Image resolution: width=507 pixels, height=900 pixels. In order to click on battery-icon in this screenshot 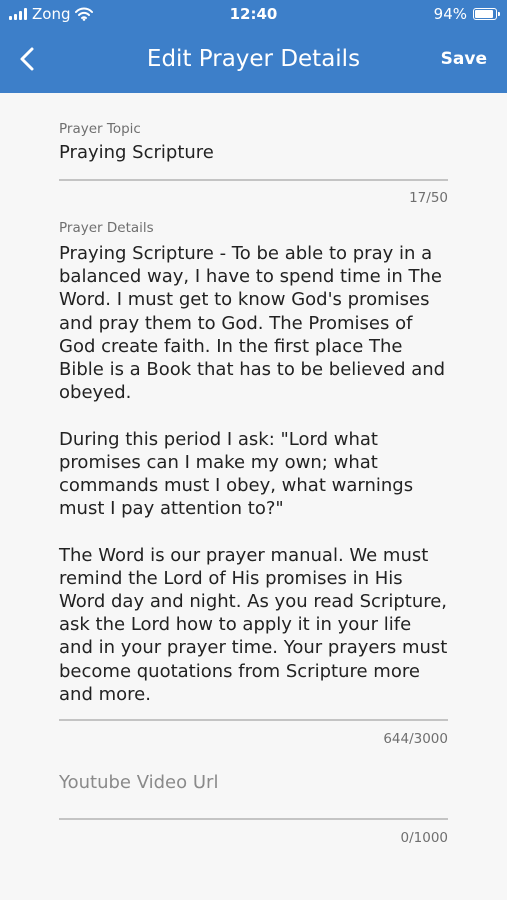, I will do `click(486, 14)`.